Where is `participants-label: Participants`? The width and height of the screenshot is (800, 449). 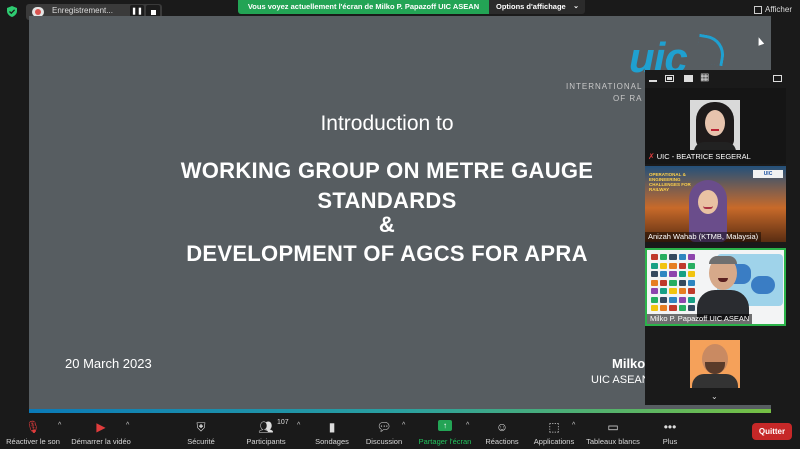 participants-label: Participants is located at coordinates (266, 441).